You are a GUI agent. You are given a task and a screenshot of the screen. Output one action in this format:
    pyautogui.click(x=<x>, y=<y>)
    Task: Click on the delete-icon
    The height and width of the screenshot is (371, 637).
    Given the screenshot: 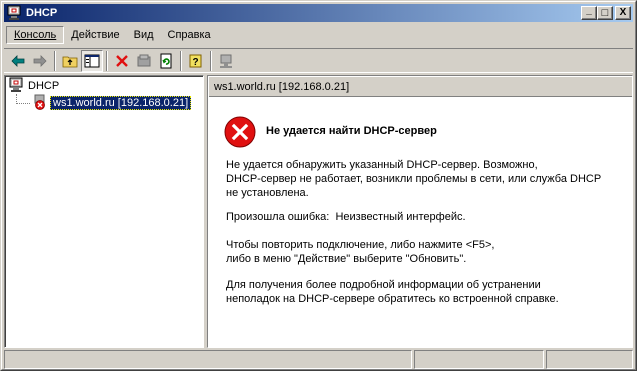 What is the action you would take?
    pyautogui.click(x=122, y=60)
    